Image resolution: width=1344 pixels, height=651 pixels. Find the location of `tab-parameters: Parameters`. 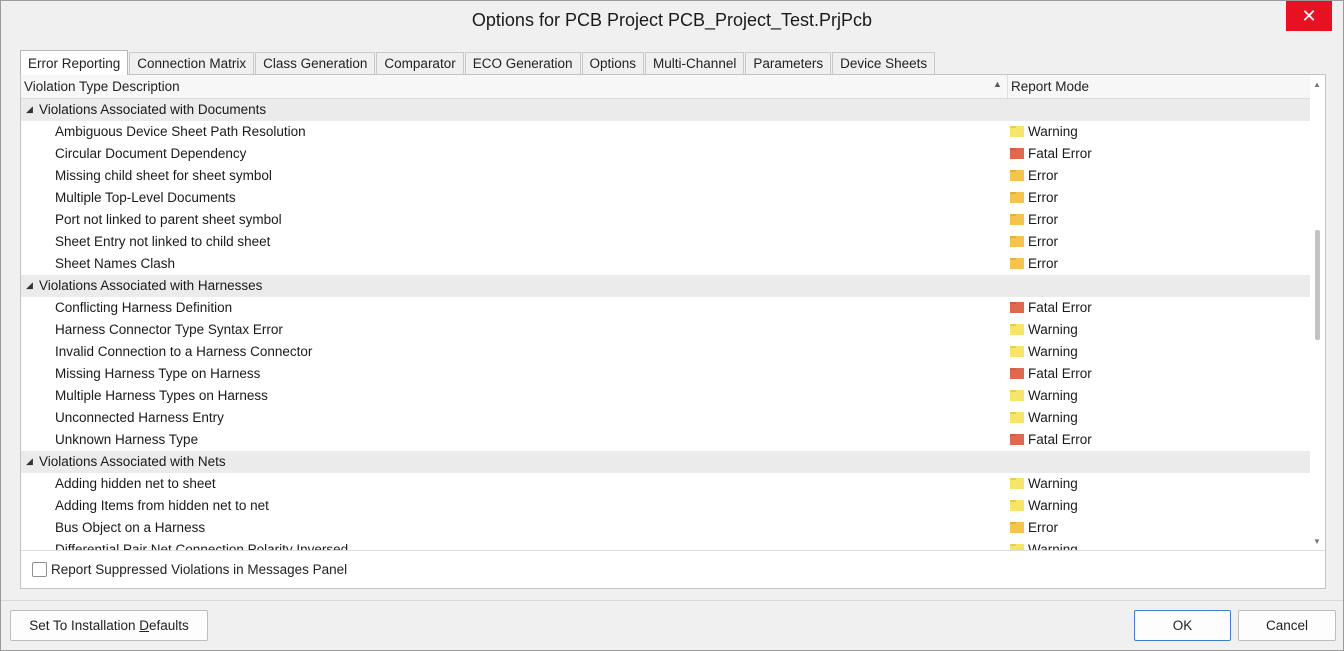

tab-parameters: Parameters is located at coordinates (788, 63).